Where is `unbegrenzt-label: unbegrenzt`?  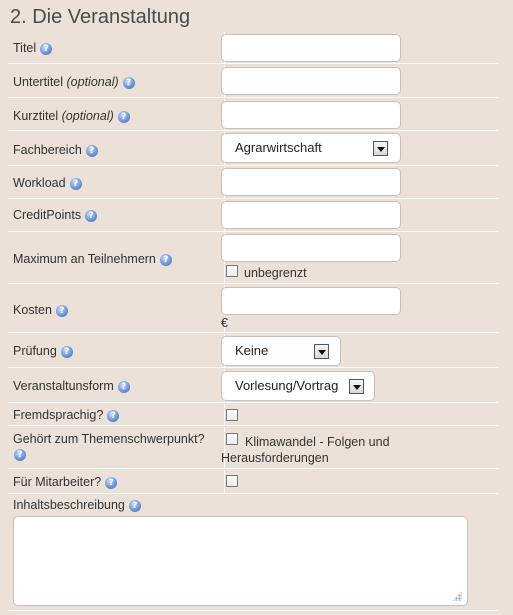
unbegrenzt-label: unbegrenzt is located at coordinates (275, 273).